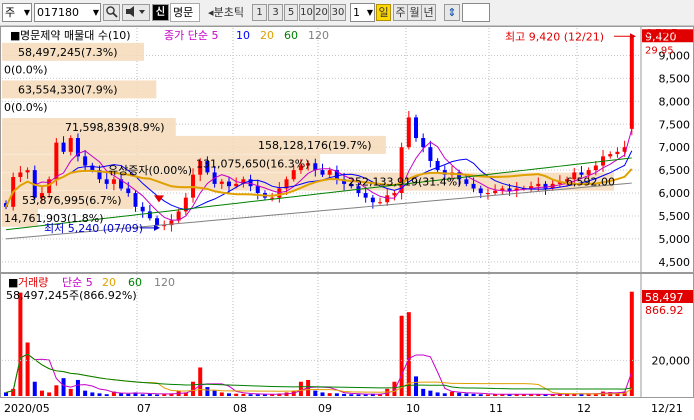  I want to click on market-select: 주 ▼, so click(17, 12).